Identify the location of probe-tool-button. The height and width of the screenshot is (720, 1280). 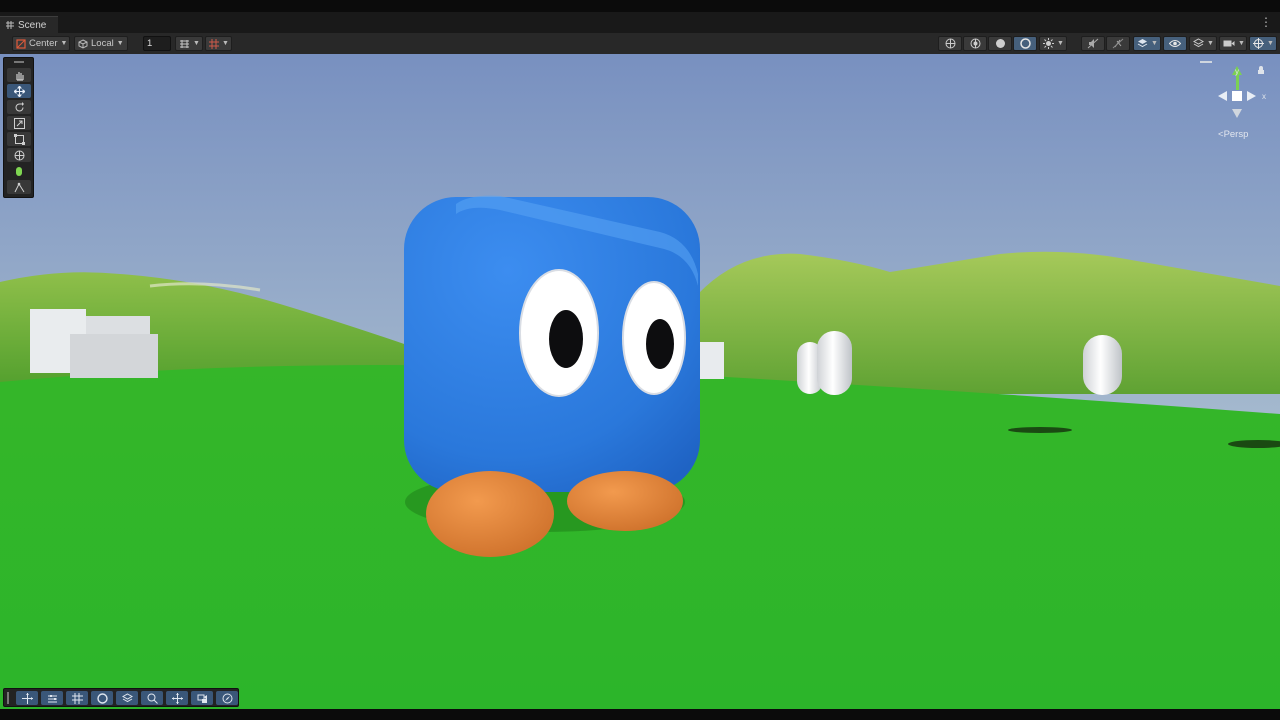
(19, 187).